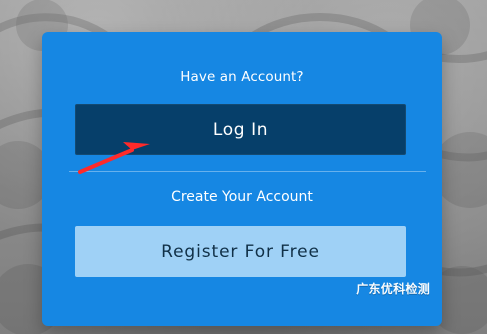  Describe the element at coordinates (393, 289) in the screenshot. I see `watermark-text: 广东优科检测` at that location.